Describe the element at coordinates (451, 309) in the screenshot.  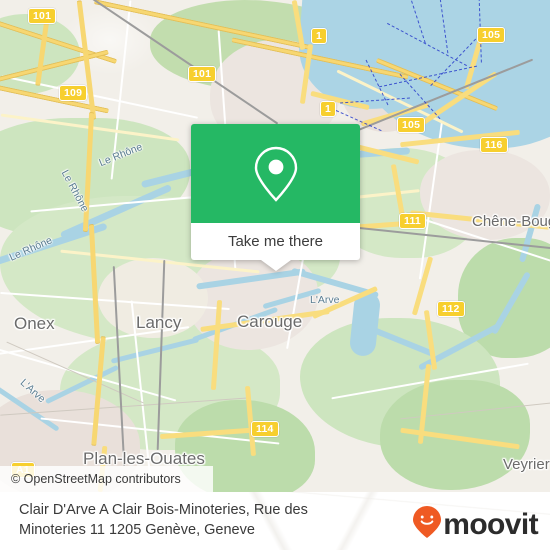
I see `road-shield-112: 112` at that location.